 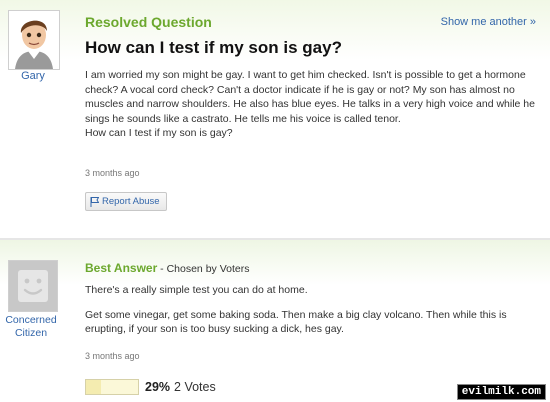 I want to click on question-timestamp: 3 months ago, so click(x=112, y=173).